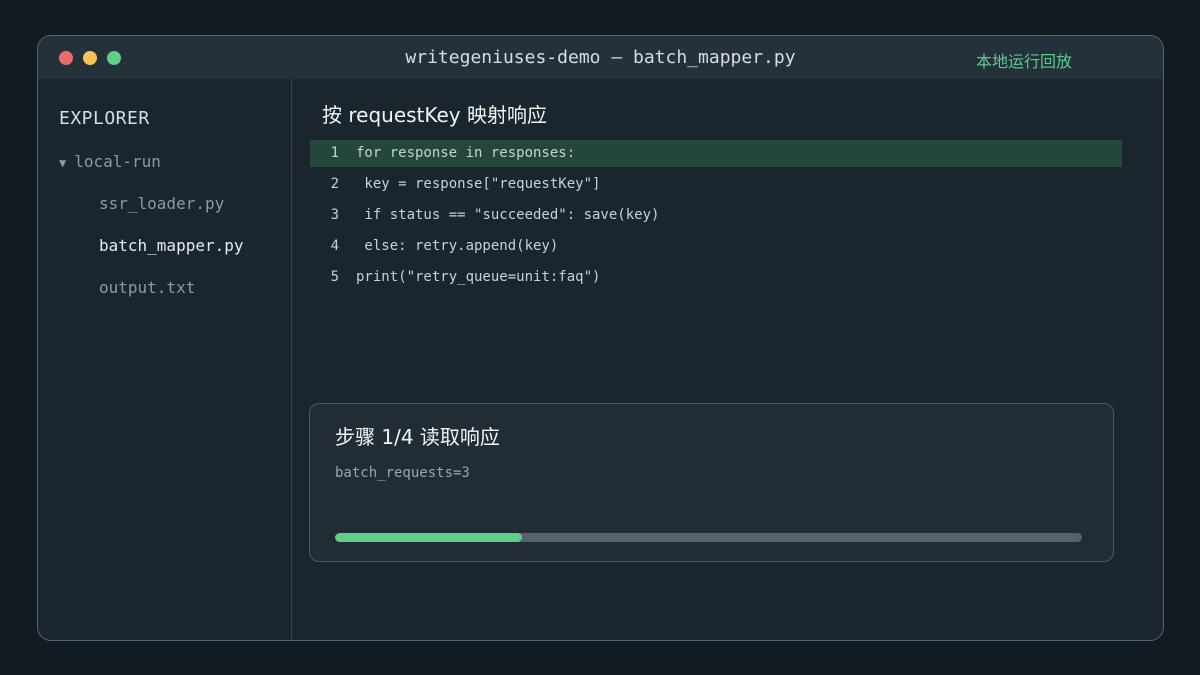 The height and width of the screenshot is (675, 1200). What do you see at coordinates (334, 277) in the screenshot?
I see `line-number: 5` at bounding box center [334, 277].